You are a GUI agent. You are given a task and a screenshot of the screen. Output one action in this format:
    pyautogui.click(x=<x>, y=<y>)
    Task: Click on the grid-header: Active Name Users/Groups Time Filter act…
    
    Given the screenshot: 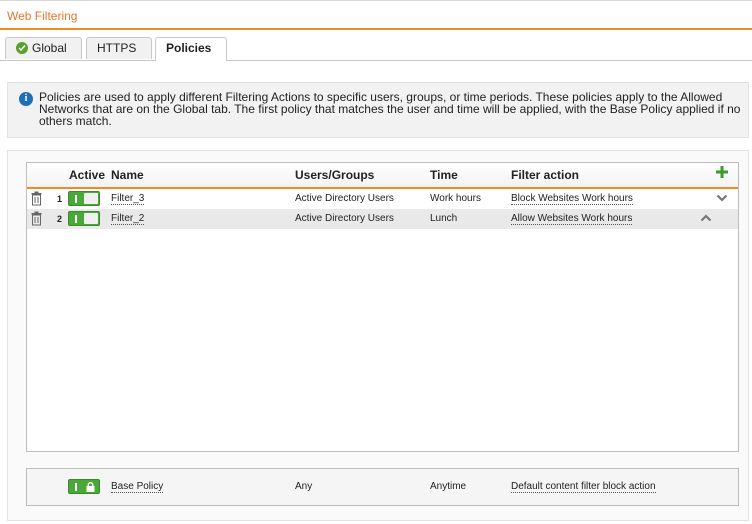 What is the action you would take?
    pyautogui.click(x=382, y=176)
    